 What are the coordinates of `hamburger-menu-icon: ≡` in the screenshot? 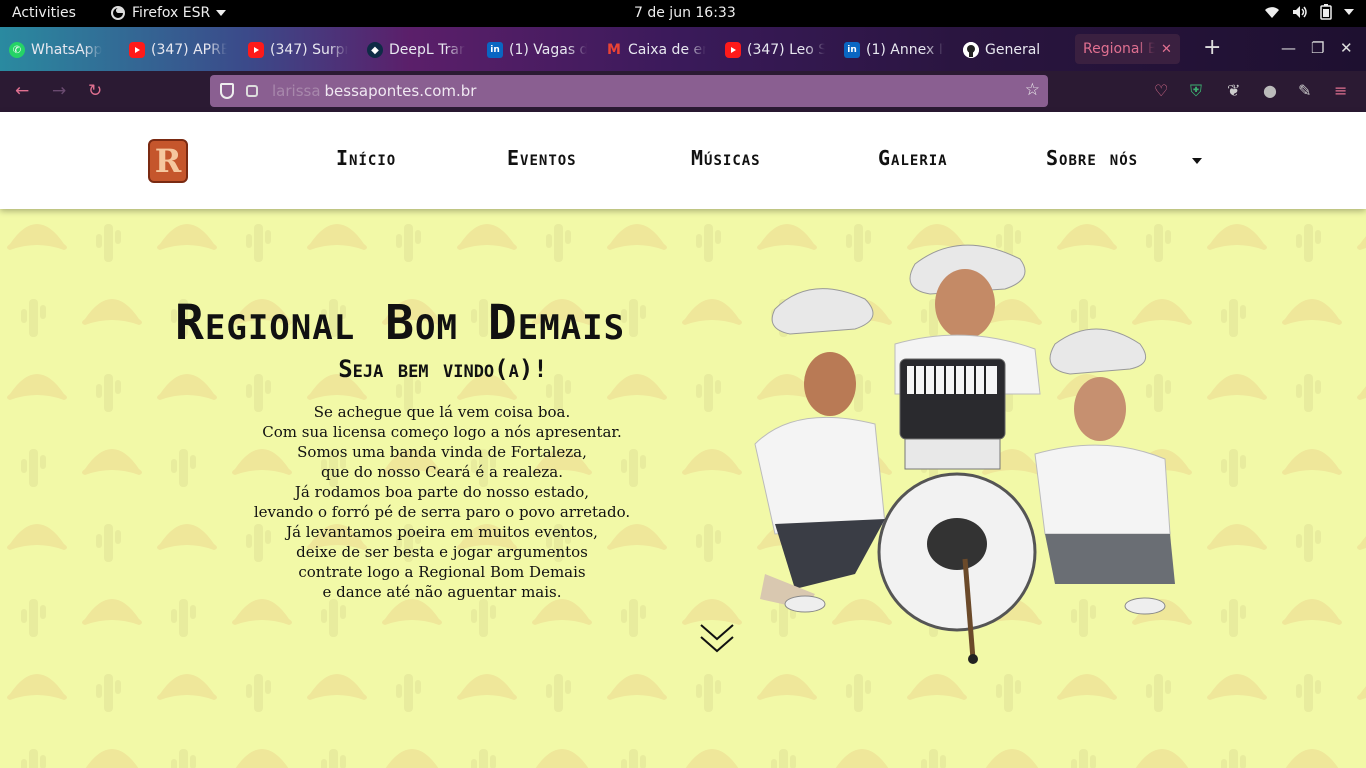 It's located at (1340, 90).